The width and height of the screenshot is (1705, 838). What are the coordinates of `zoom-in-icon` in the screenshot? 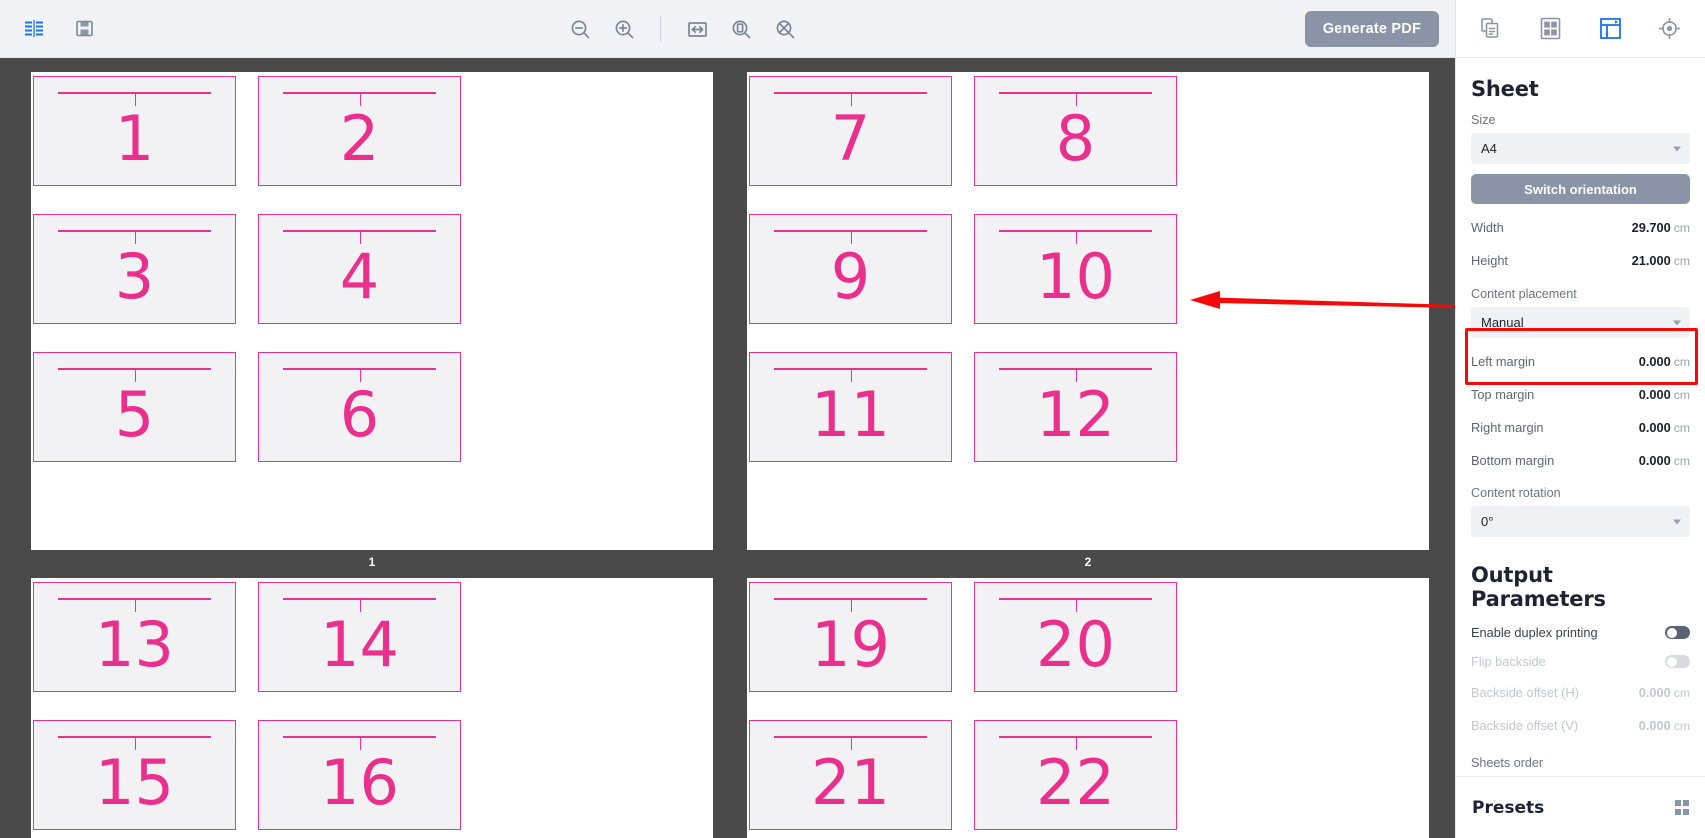 It's located at (624, 29).